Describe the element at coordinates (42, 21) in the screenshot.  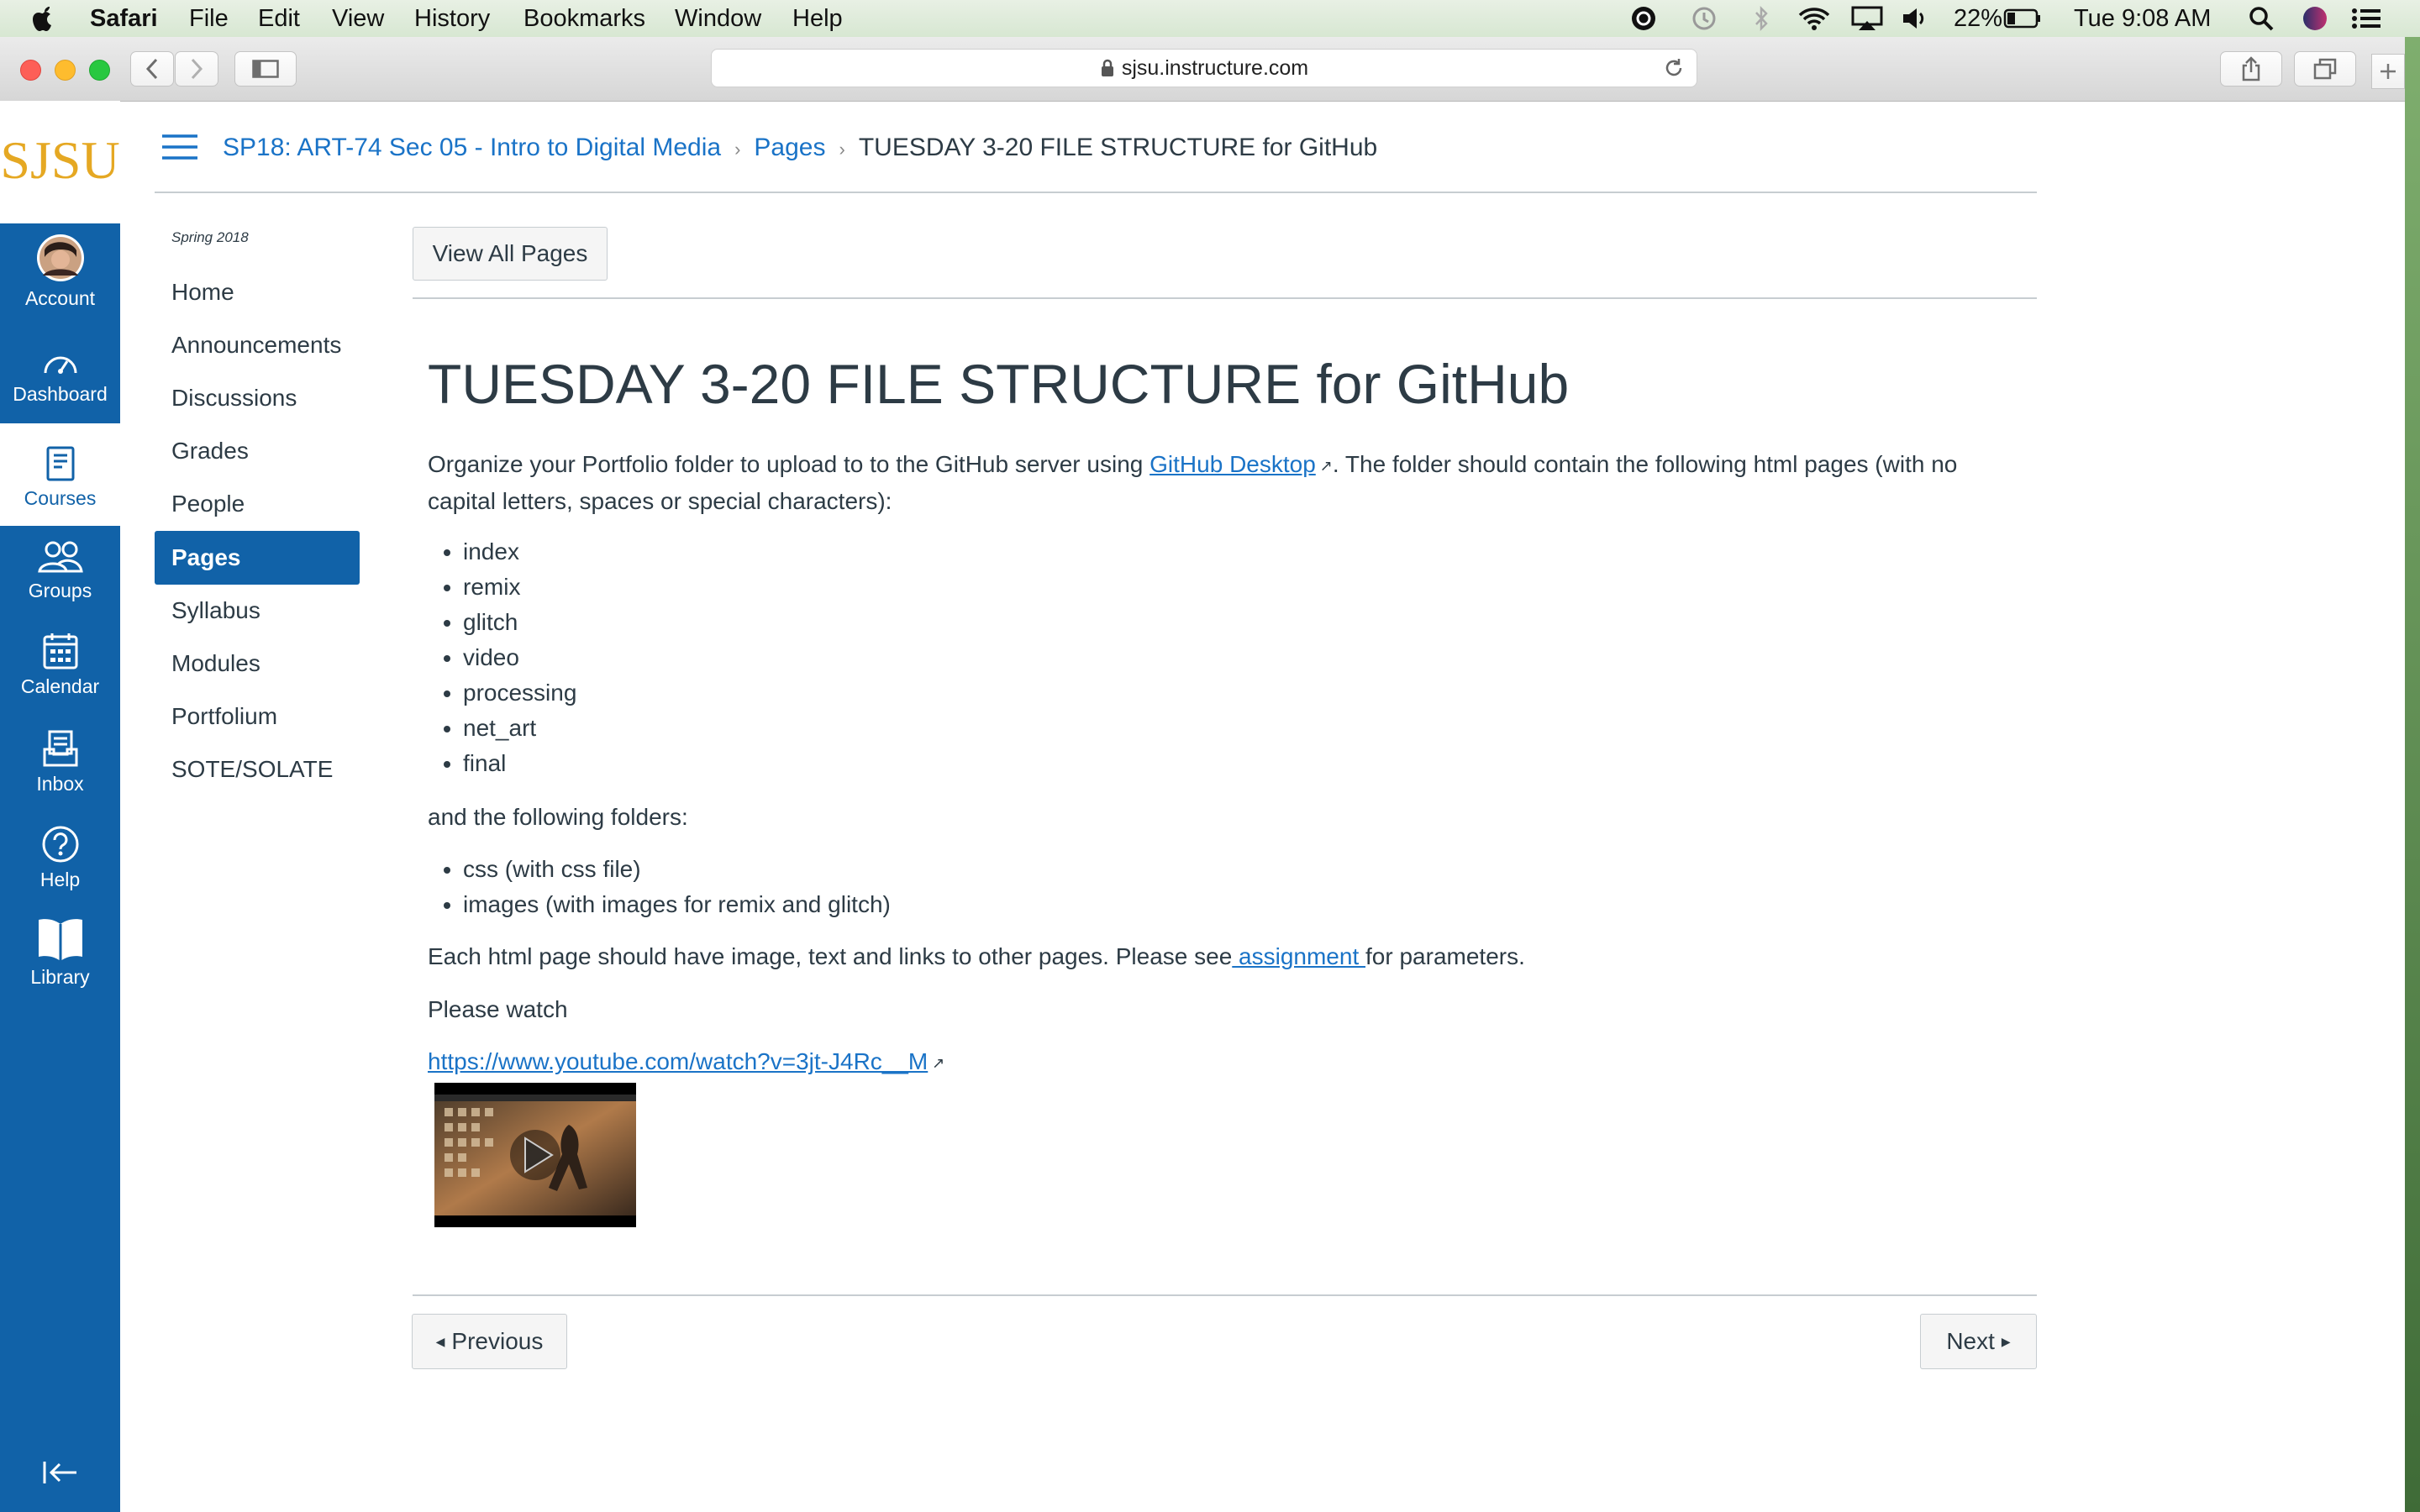
I see `apple-menu-icon` at that location.